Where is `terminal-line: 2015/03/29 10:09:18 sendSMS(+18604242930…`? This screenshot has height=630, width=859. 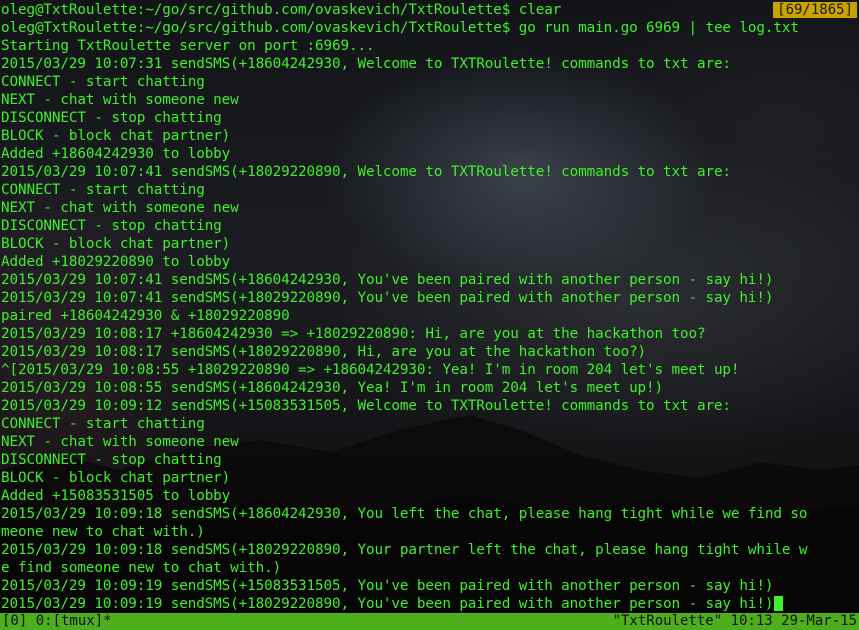 terminal-line: 2015/03/29 10:09:18 sendSMS(+18604242930… is located at coordinates (404, 514).